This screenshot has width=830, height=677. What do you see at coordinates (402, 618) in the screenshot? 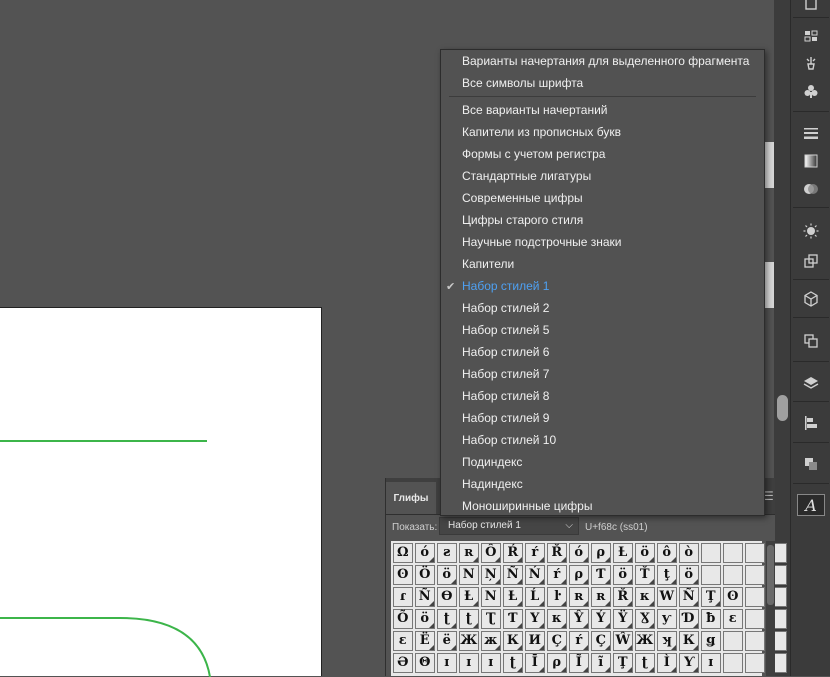
I see `glyph-cell: Õ` at bounding box center [402, 618].